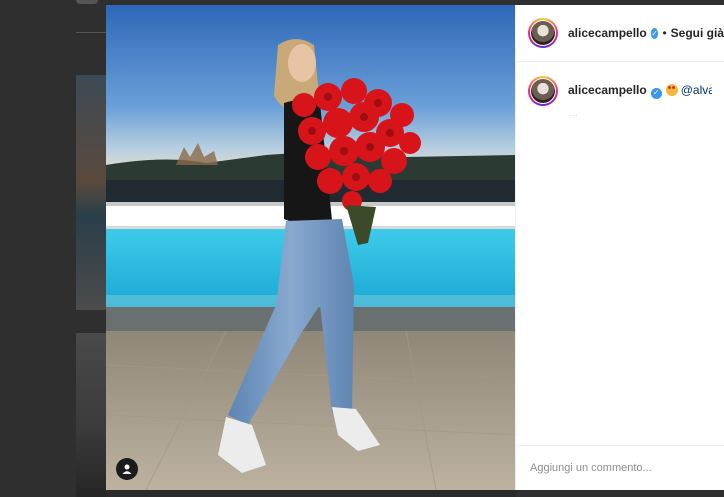 The image size is (724, 497). I want to click on comment-input, so click(620, 468).